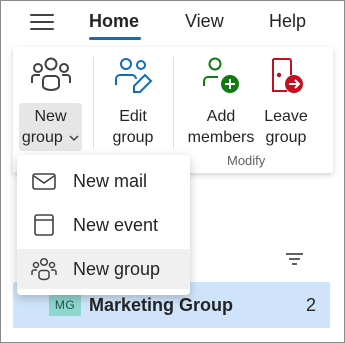 The image size is (345, 343). What do you see at coordinates (65, 305) in the screenshot?
I see `avatar: MG` at bounding box center [65, 305].